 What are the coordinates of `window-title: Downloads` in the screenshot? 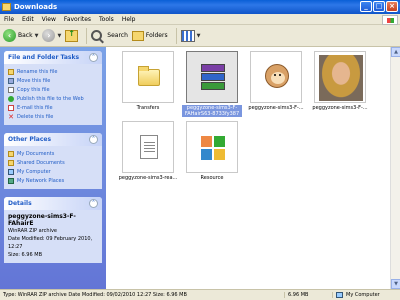 It's located at (36, 7).